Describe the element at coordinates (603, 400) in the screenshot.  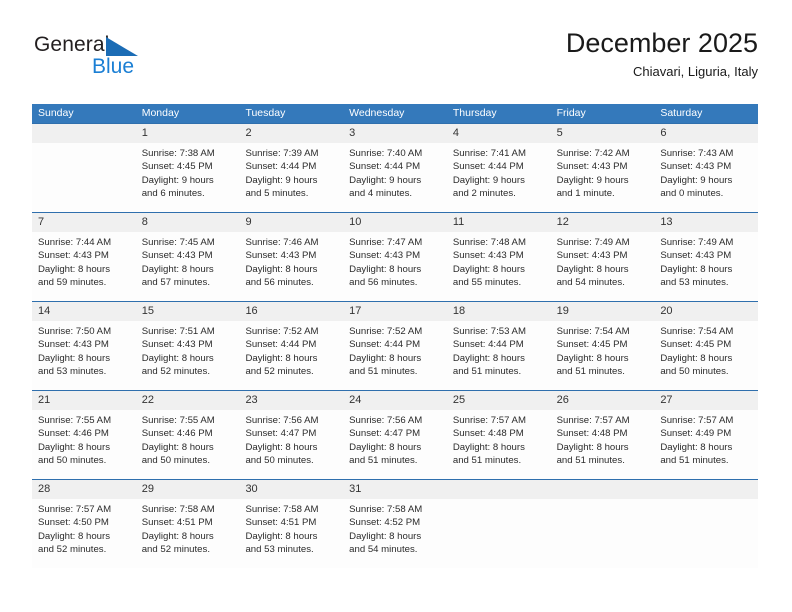
I see `day-number: 26` at that location.